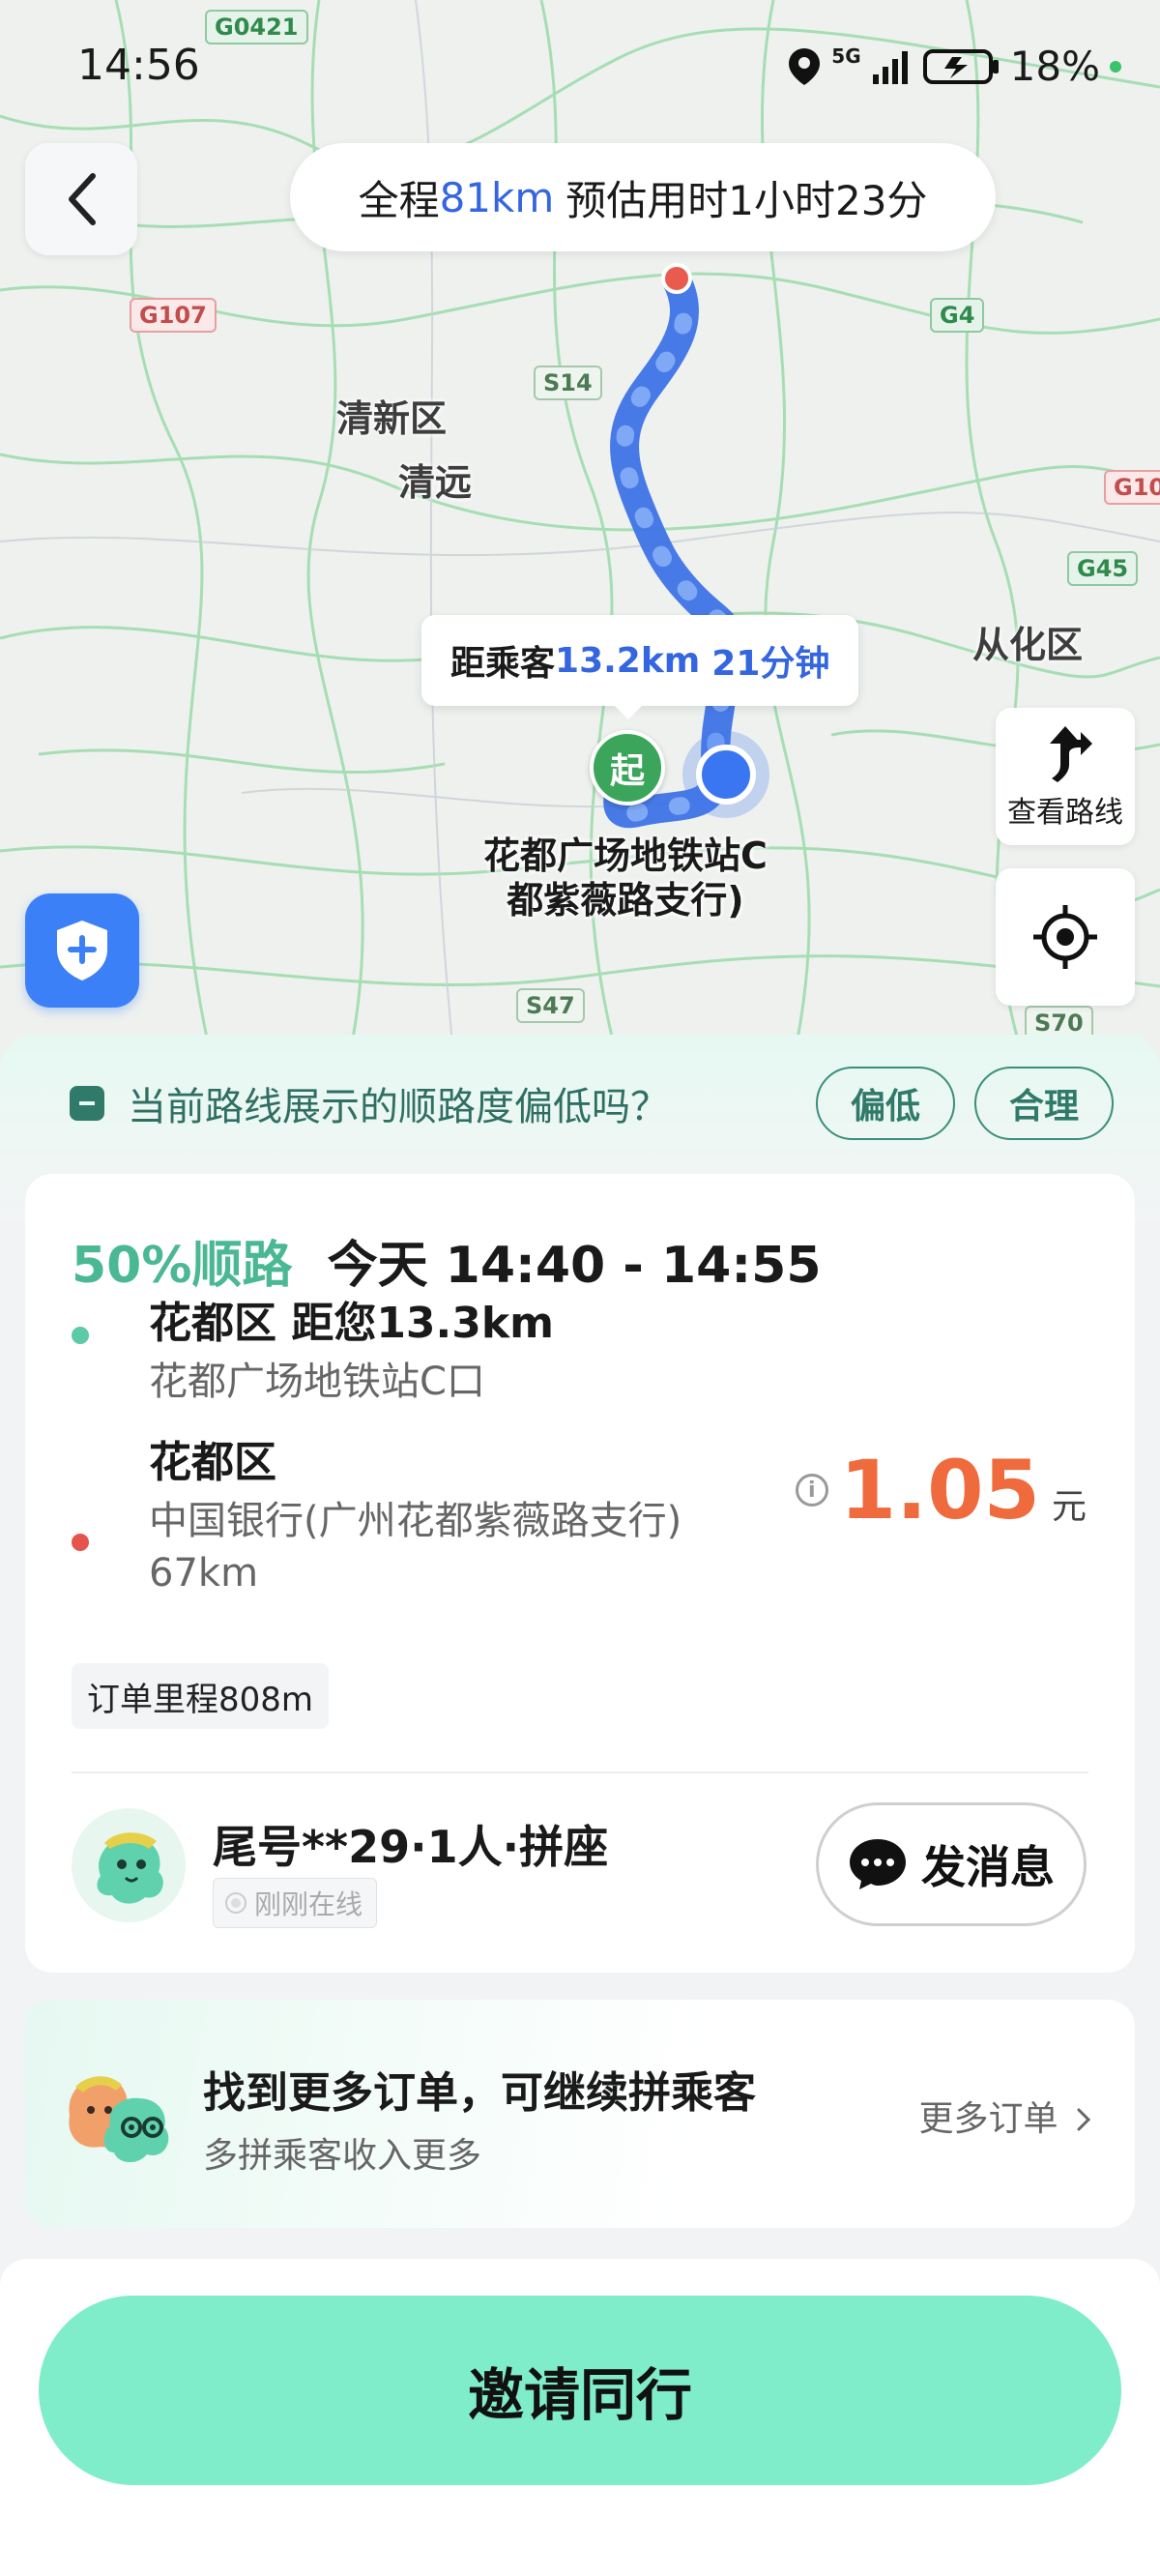  I want to click on start-pin: 起, so click(627, 767).